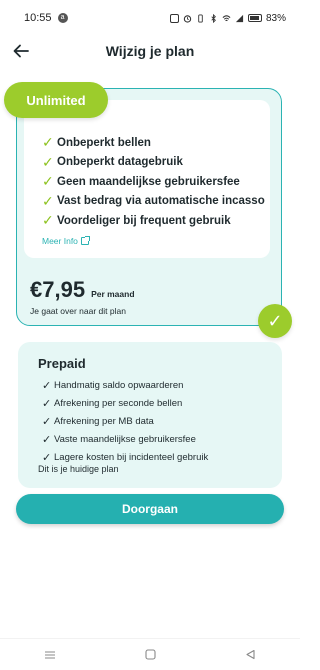 The height and width of the screenshot is (670, 320). I want to click on nav-back-button, so click(250, 655).